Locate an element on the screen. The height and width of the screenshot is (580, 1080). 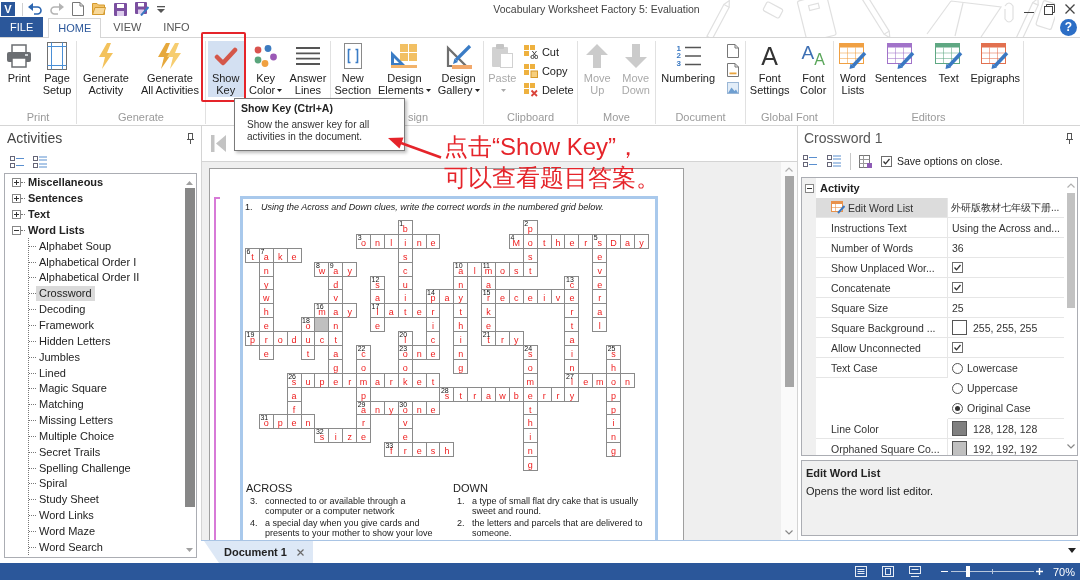
tree-item: Lined is located at coordinates (52, 373).